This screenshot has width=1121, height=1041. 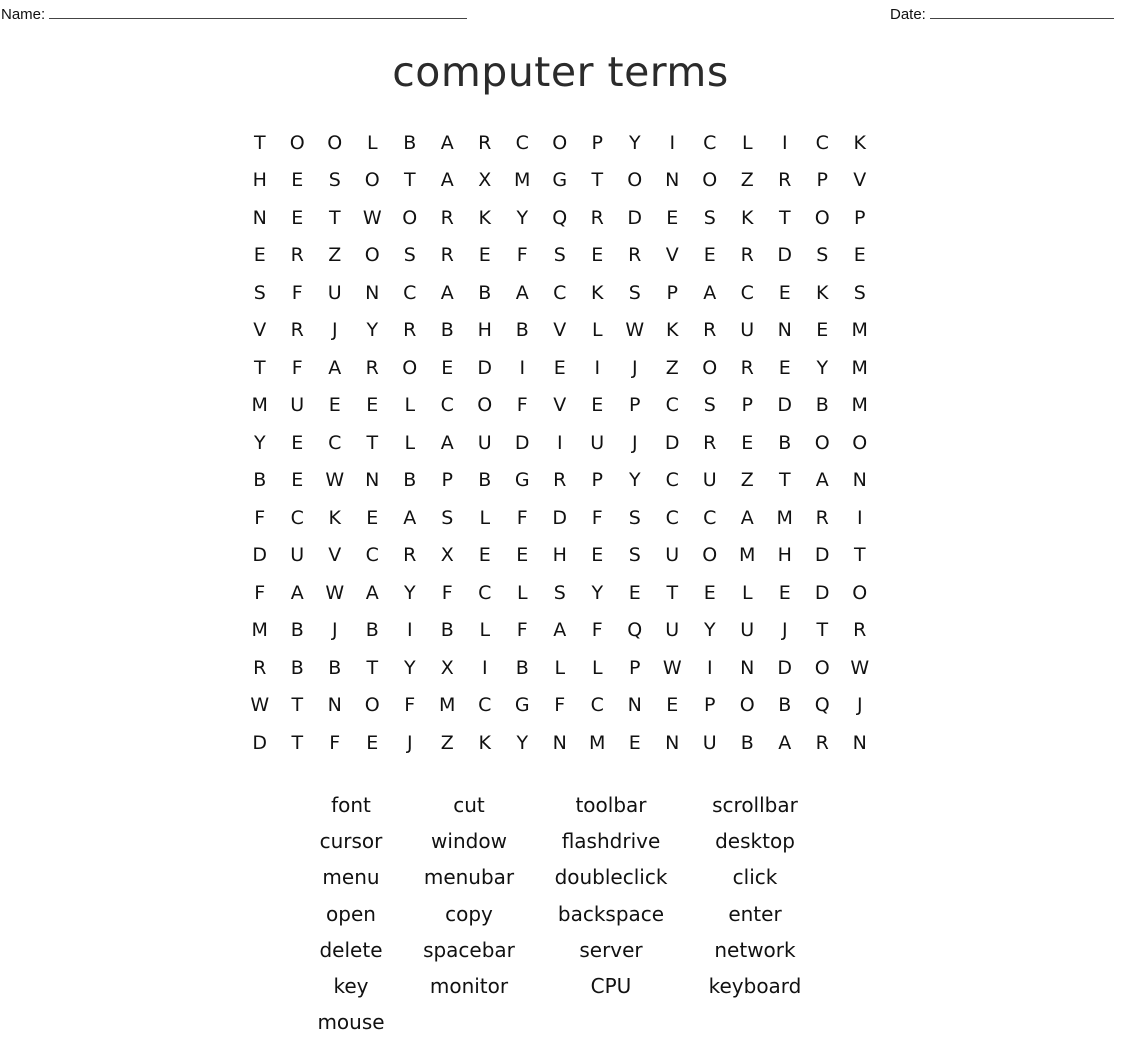 I want to click on word-list-item: CPU, so click(x=611, y=985).